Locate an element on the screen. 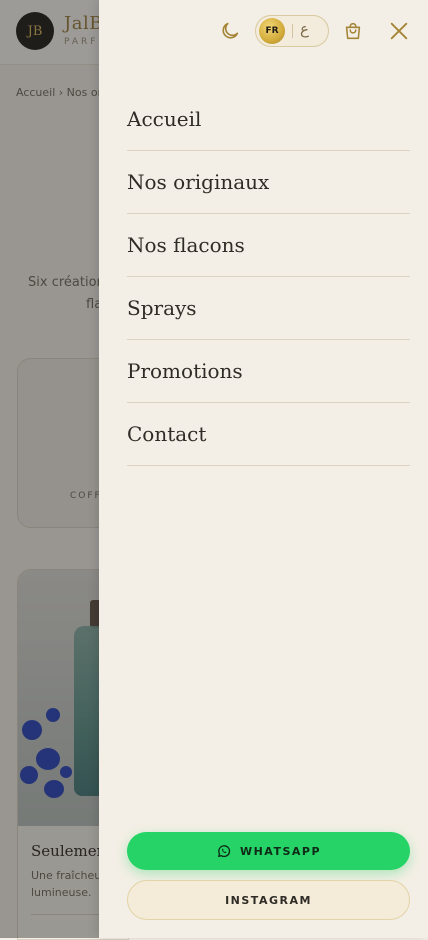  nav-item-nos-originaux: Nos originaux is located at coordinates (268, 182).